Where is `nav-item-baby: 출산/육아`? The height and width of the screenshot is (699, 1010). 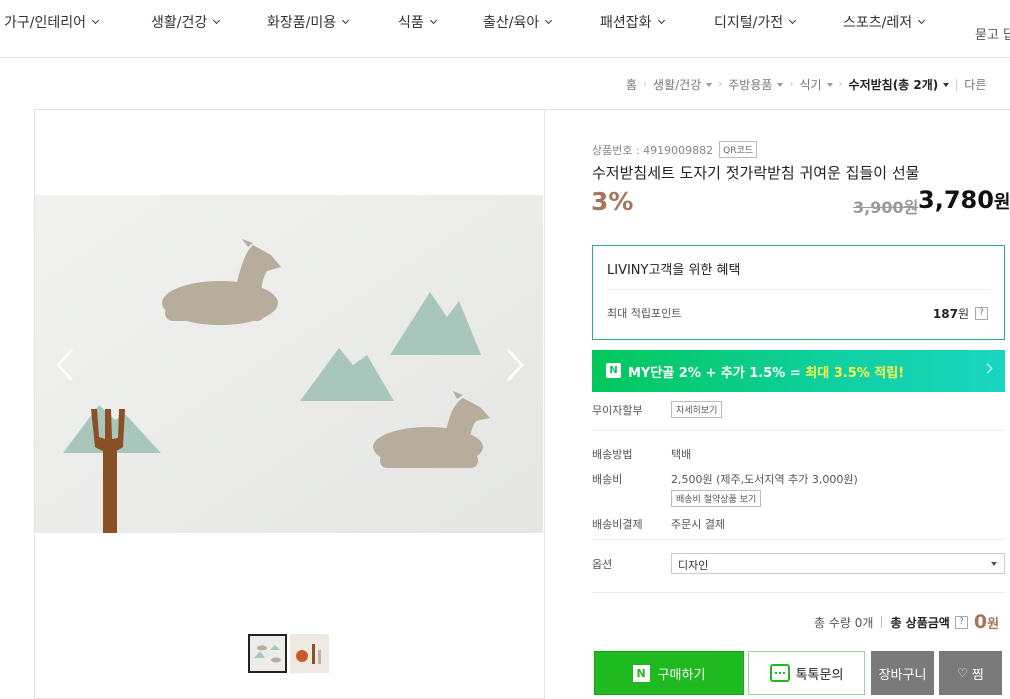 nav-item-baby: 출산/육아 is located at coordinates (518, 22).